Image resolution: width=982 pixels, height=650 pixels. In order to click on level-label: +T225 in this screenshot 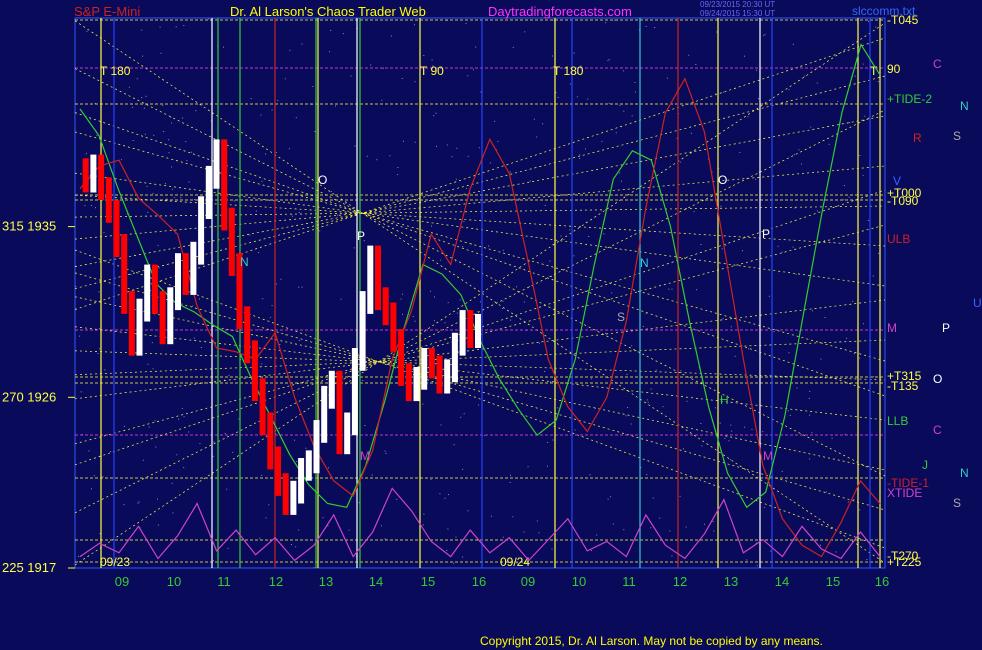, I will do `click(904, 562)`.